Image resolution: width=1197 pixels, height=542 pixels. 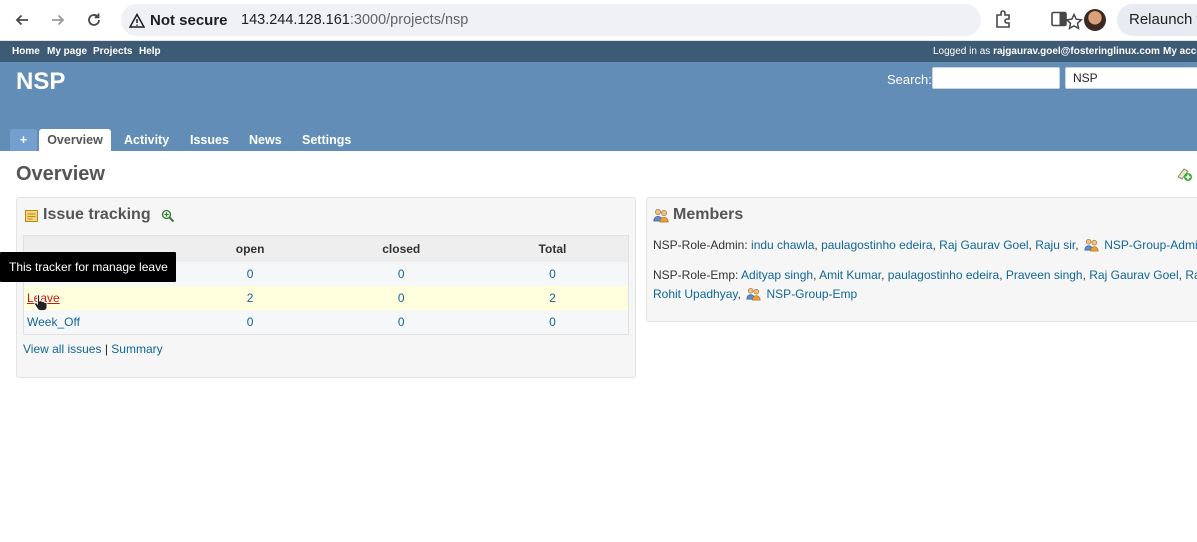 What do you see at coordinates (996, 78) in the screenshot?
I see `search-input` at bounding box center [996, 78].